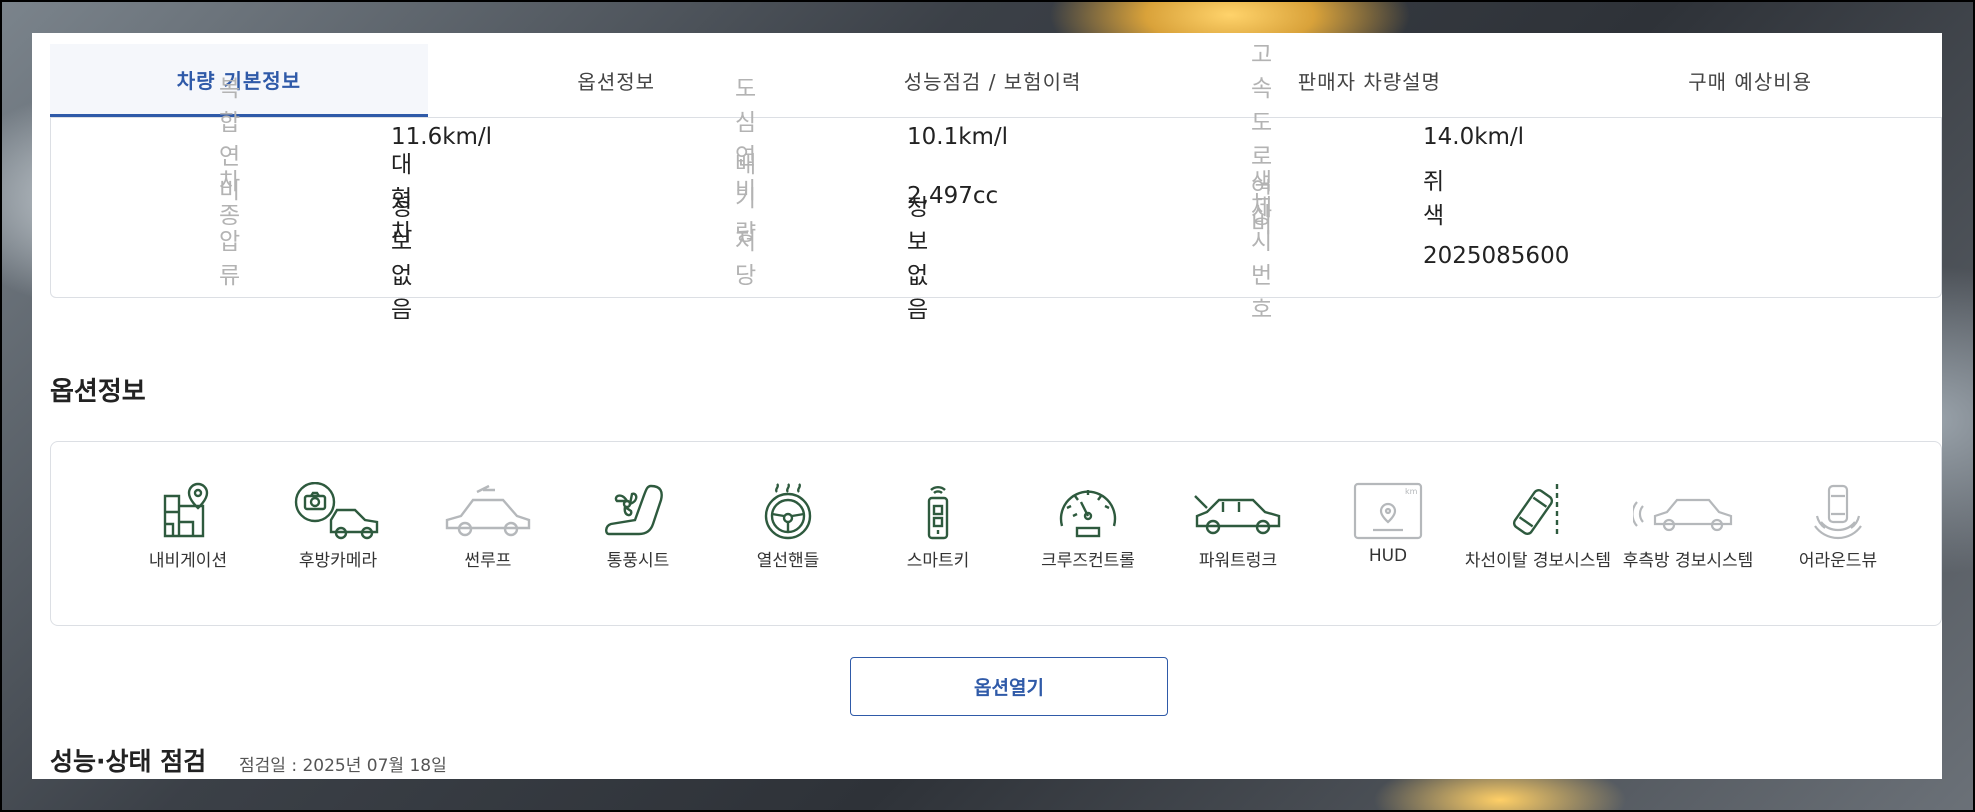  What do you see at coordinates (1683, 515) in the screenshot?
I see `blind-spot-icon` at bounding box center [1683, 515].